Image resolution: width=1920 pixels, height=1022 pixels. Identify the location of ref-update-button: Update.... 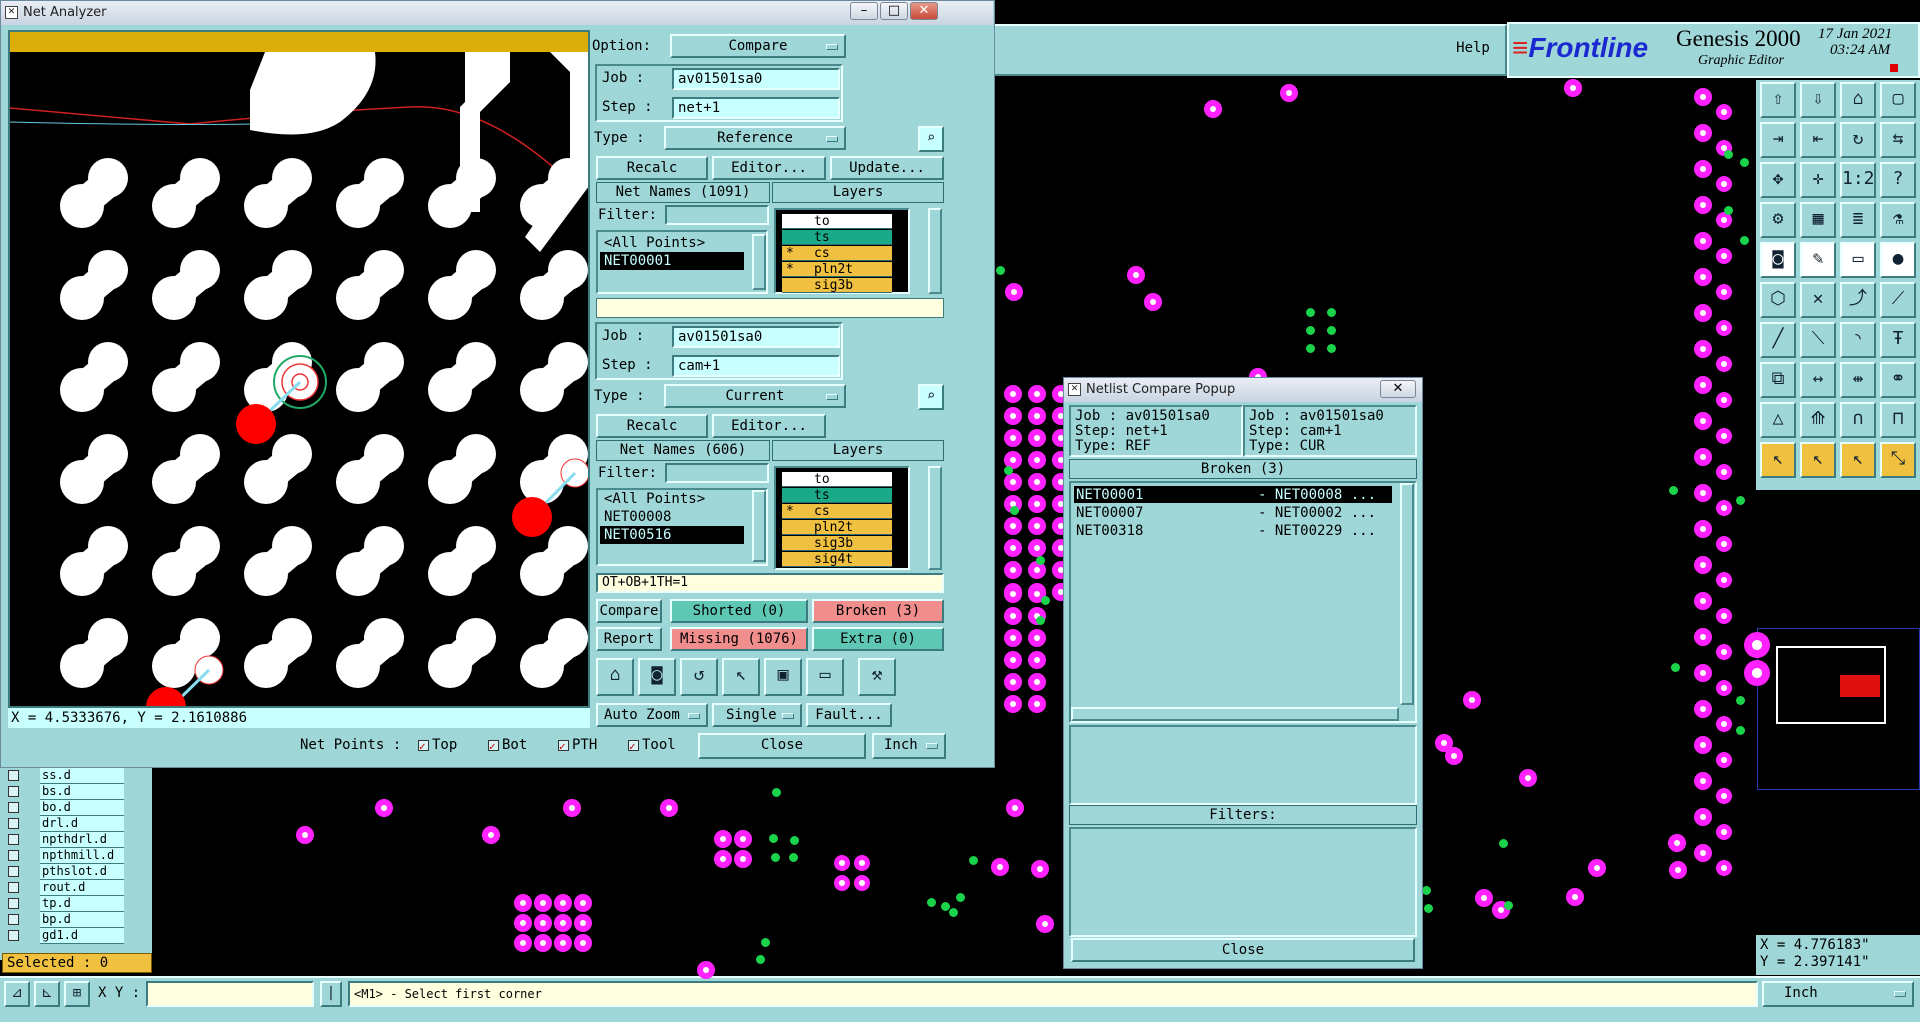
(887, 168).